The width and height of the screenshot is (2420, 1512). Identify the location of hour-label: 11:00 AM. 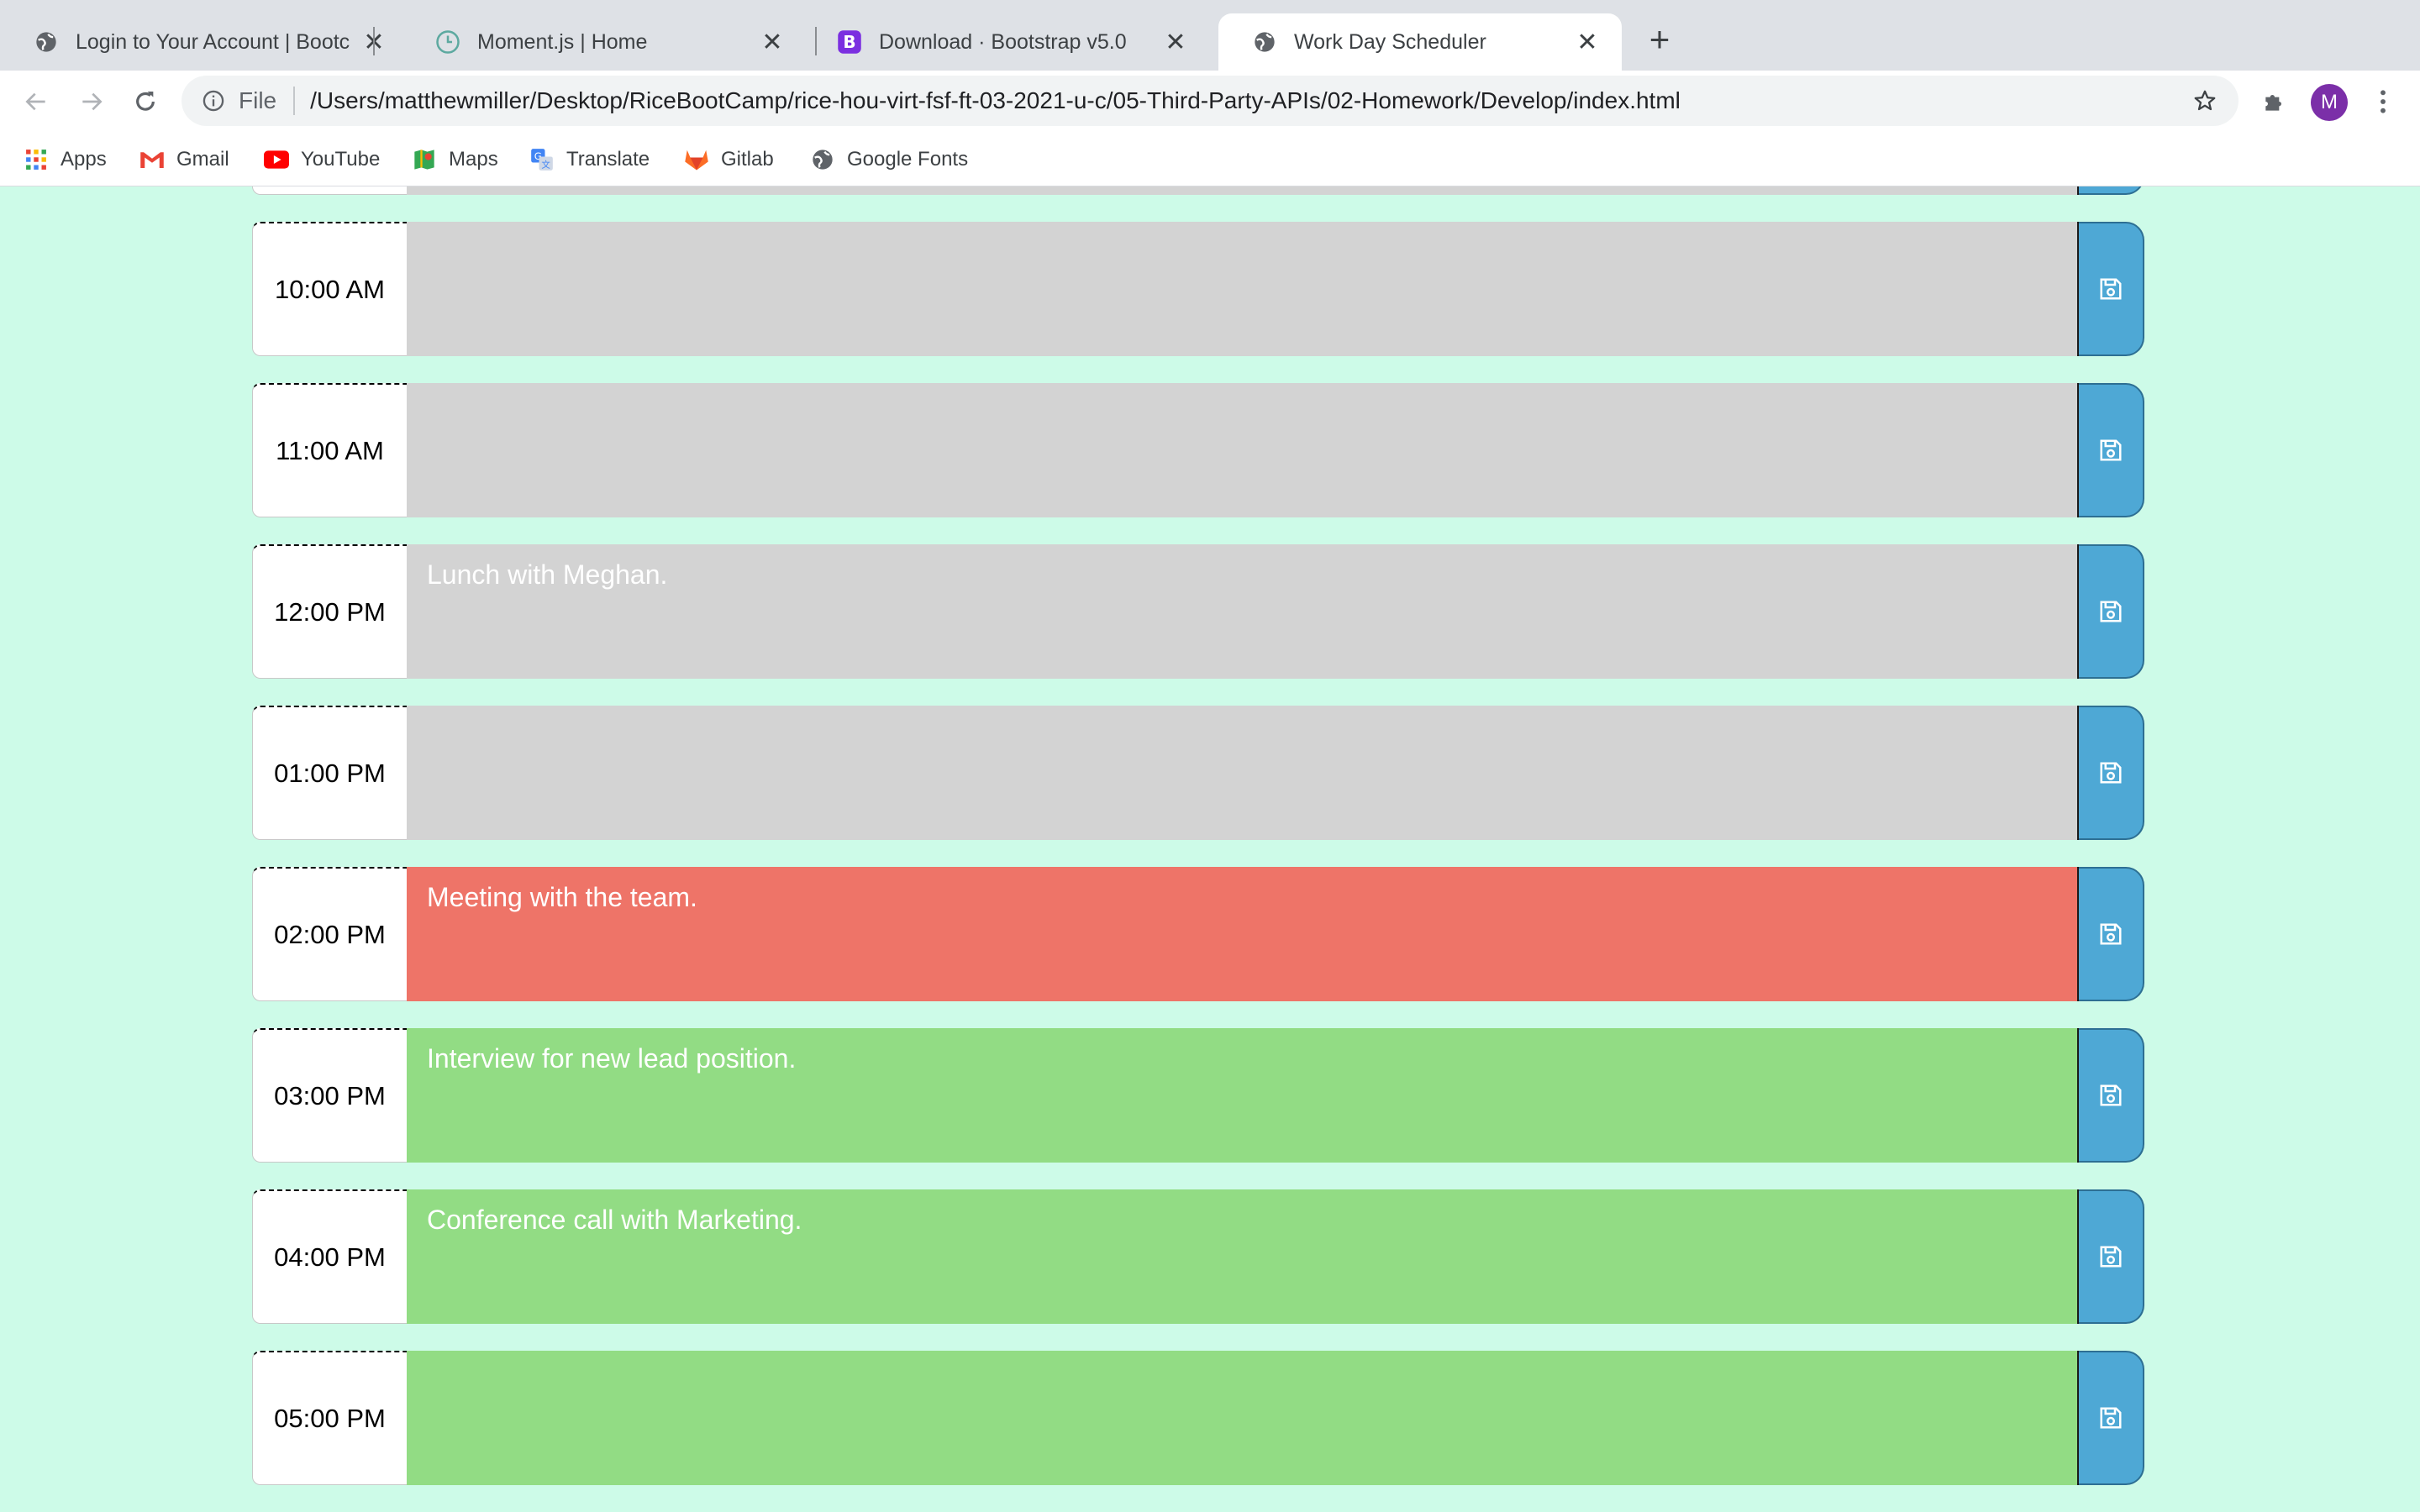
(329, 450).